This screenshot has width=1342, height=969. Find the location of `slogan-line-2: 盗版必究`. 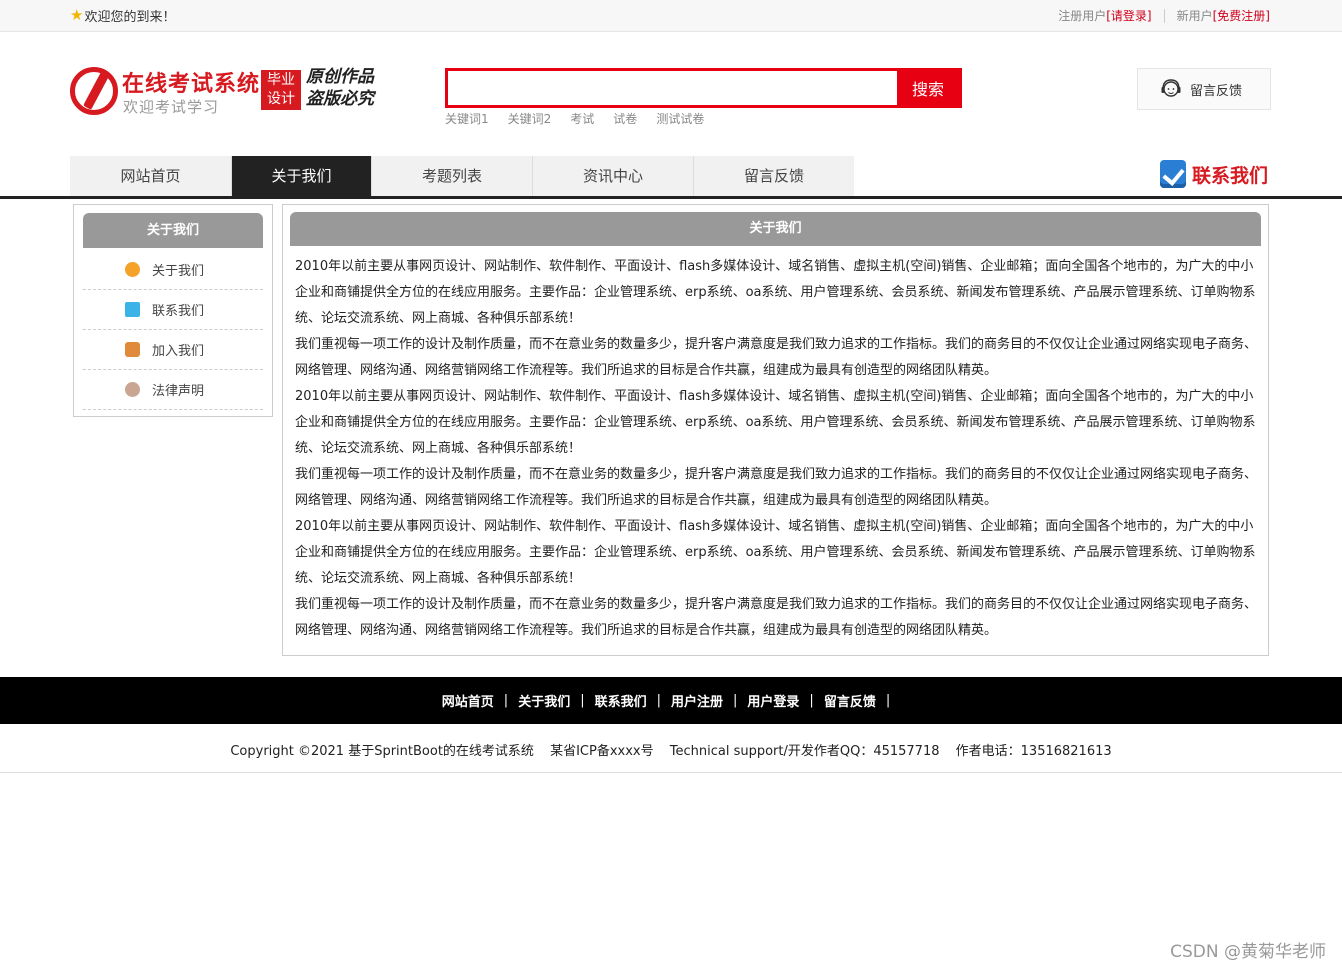

slogan-line-2: 盗版必究 is located at coordinates (340, 99).